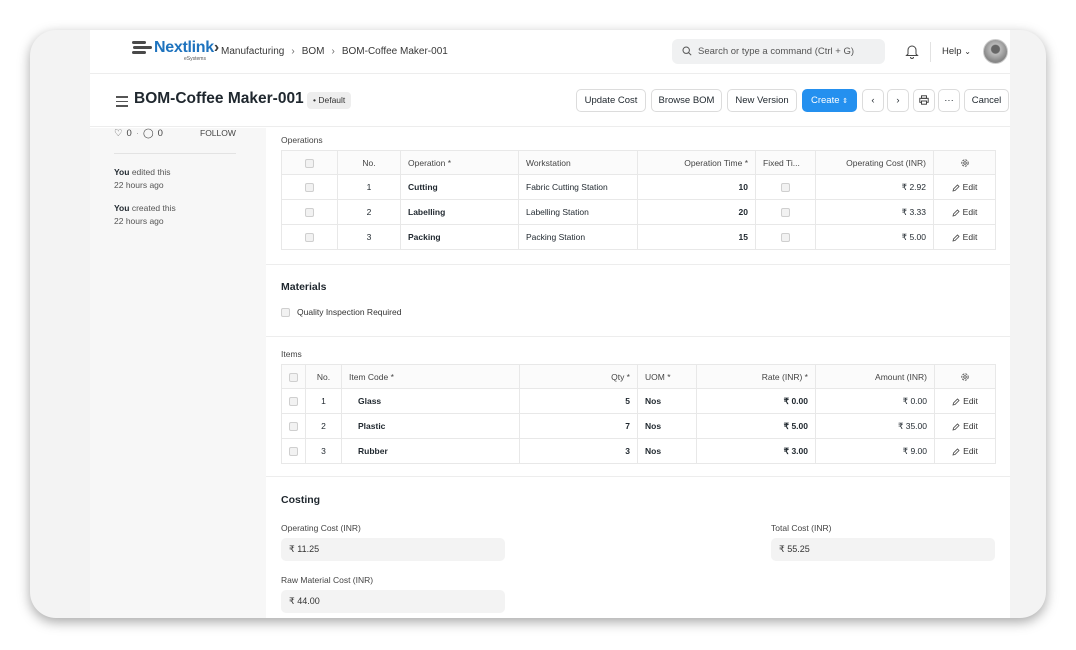  I want to click on search-icon, so click(687, 51).